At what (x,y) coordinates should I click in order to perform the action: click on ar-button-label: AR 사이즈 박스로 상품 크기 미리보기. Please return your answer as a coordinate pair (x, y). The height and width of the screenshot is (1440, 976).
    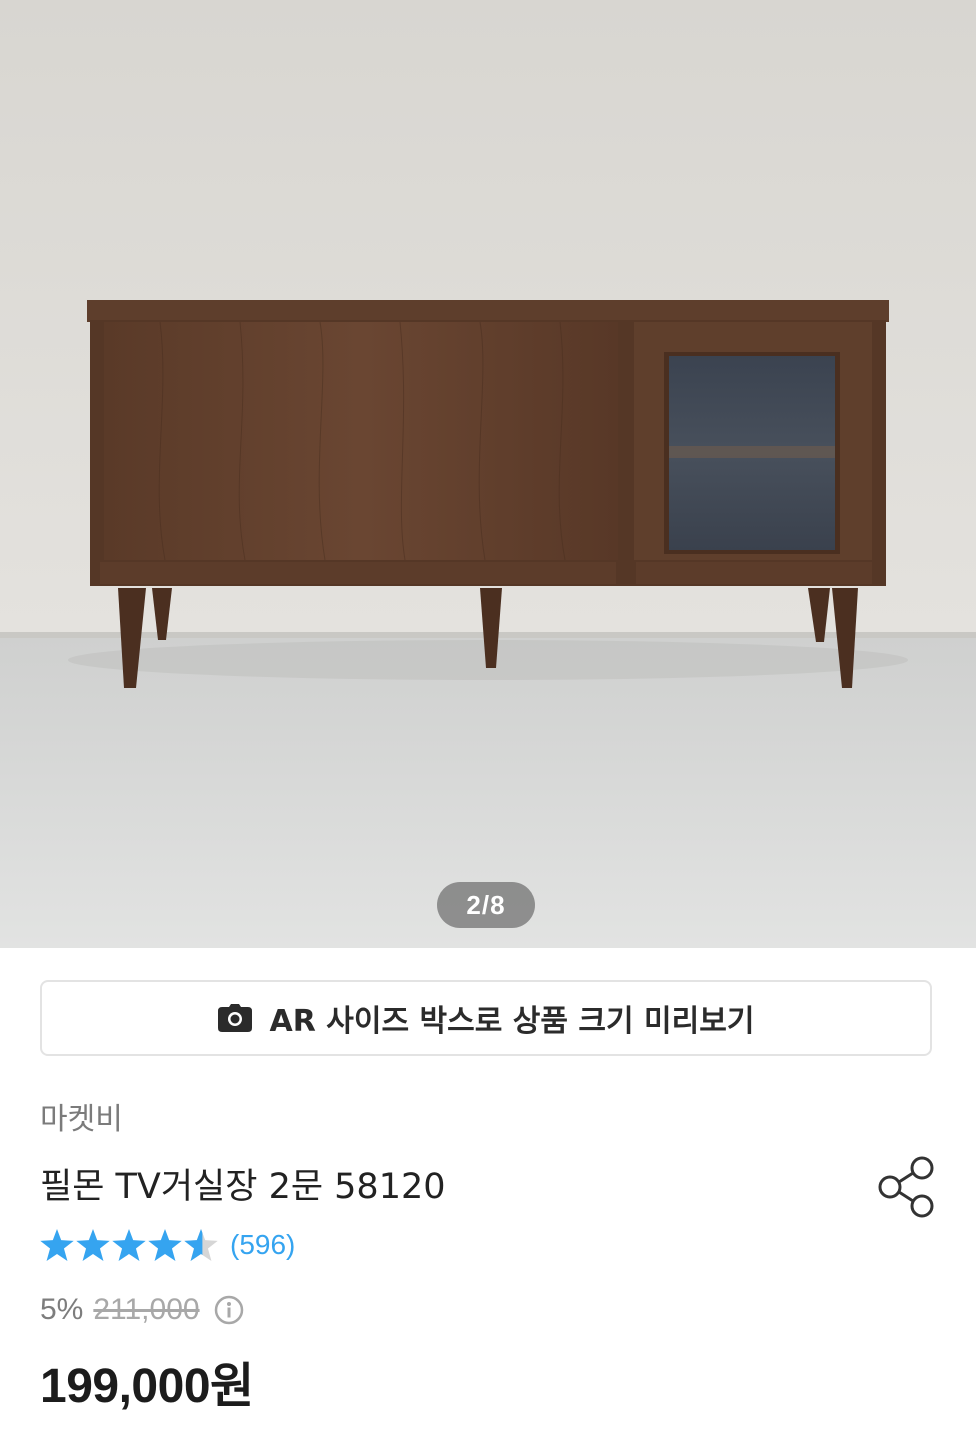
    Looking at the image, I should click on (512, 1021).